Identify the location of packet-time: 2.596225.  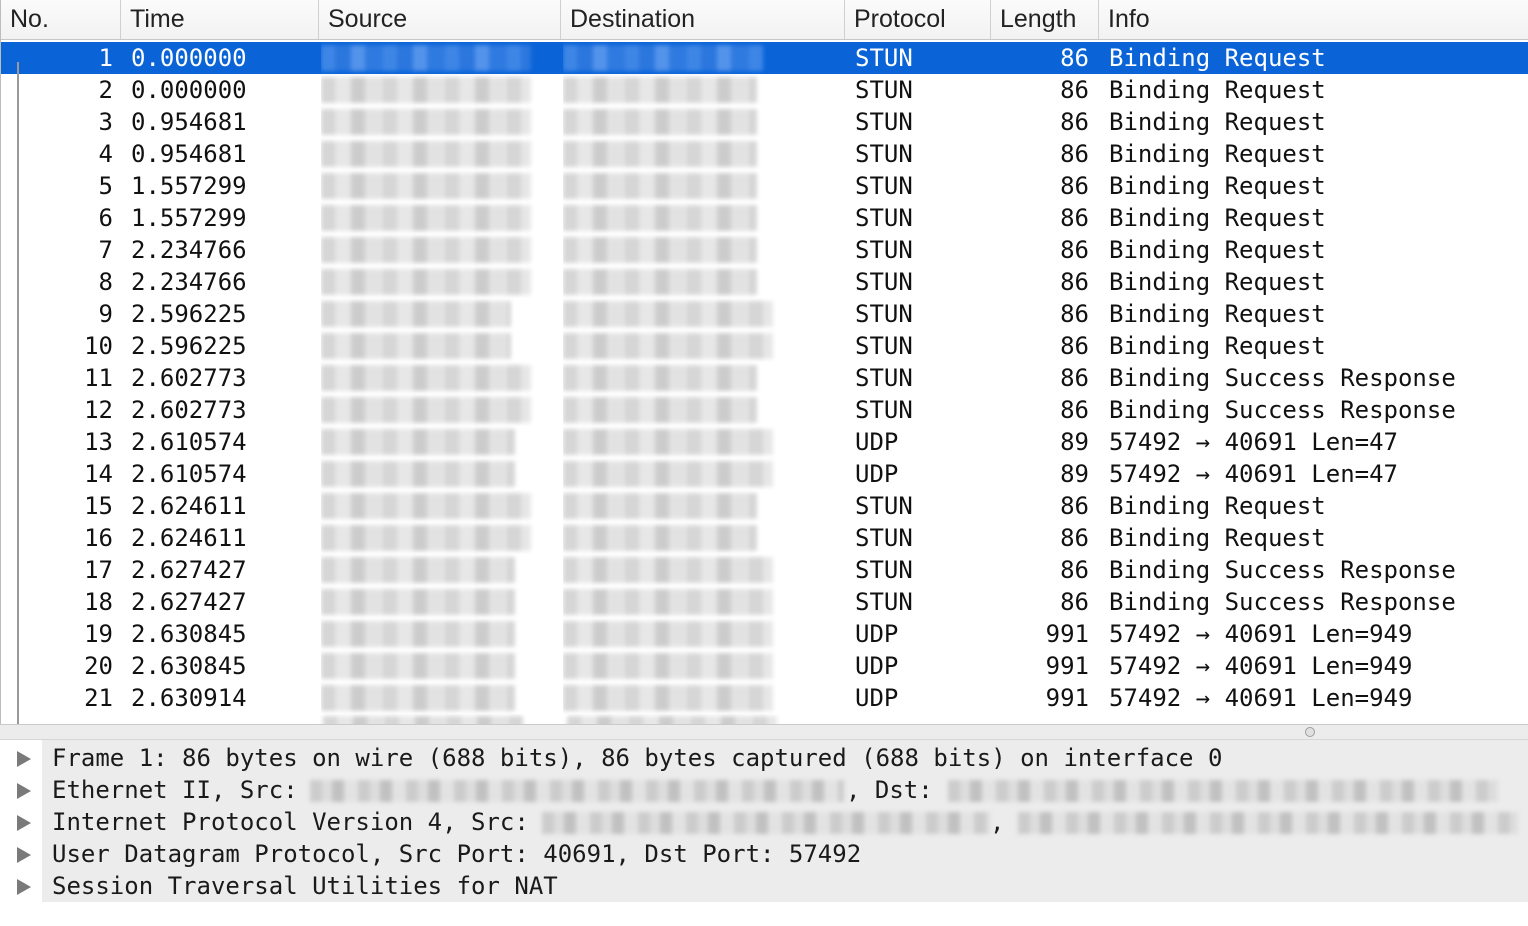
(189, 346).